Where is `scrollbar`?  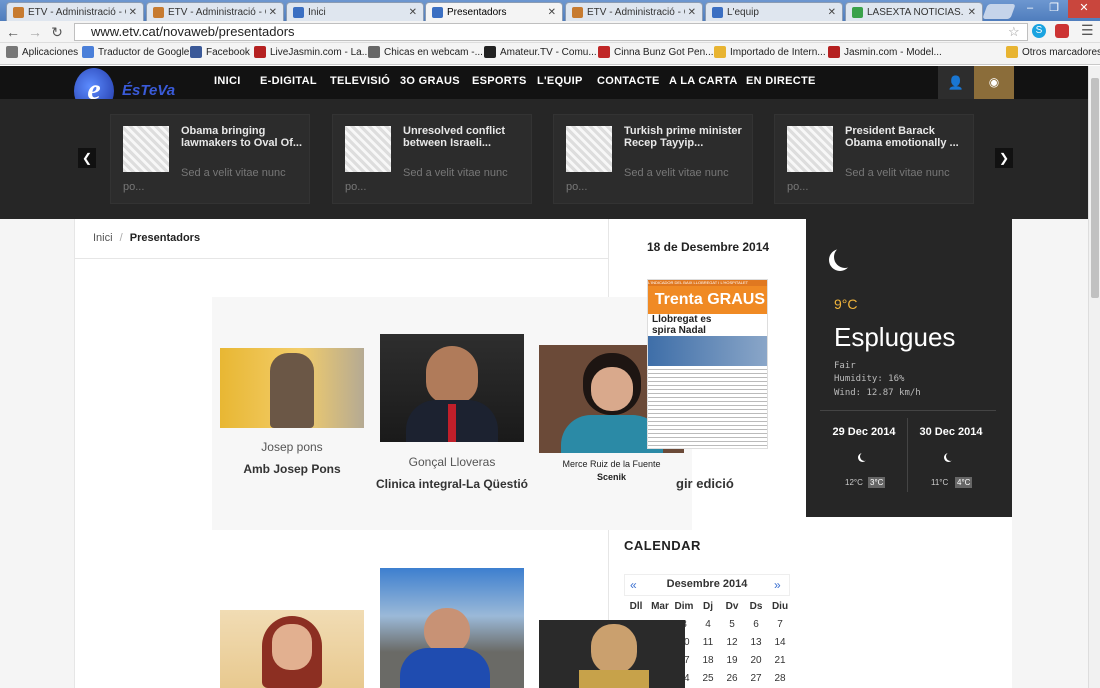 scrollbar is located at coordinates (1094, 377).